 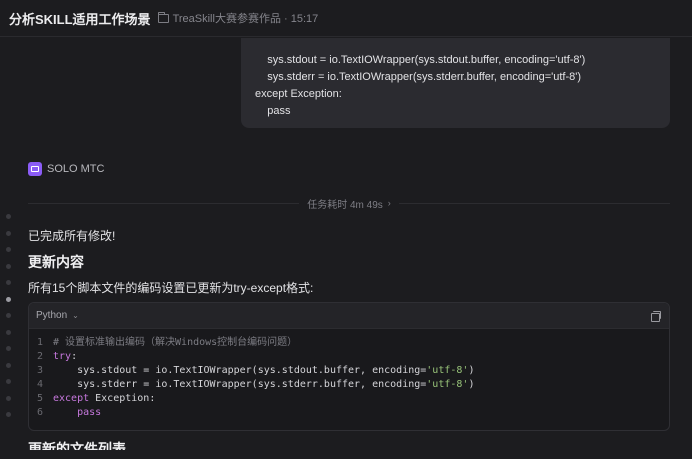 What do you see at coordinates (71, 398) in the screenshot?
I see `code-token: except` at bounding box center [71, 398].